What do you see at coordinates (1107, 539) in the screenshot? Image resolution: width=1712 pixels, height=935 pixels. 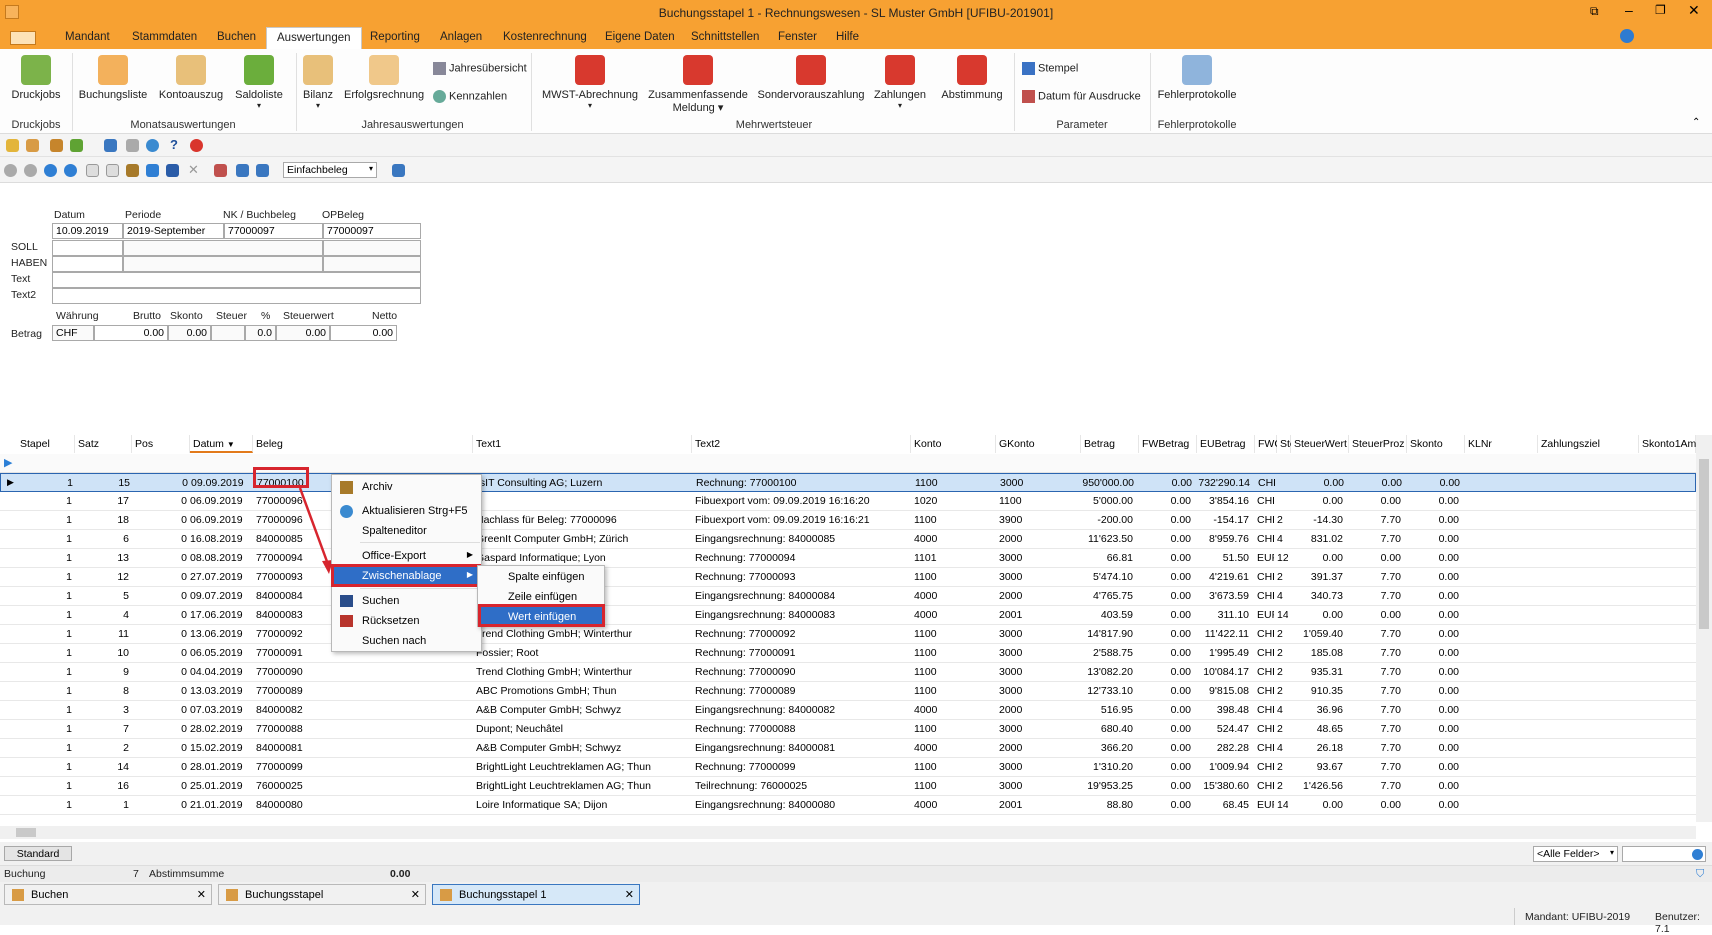 I see `cell-betrag: 11'623.50` at bounding box center [1107, 539].